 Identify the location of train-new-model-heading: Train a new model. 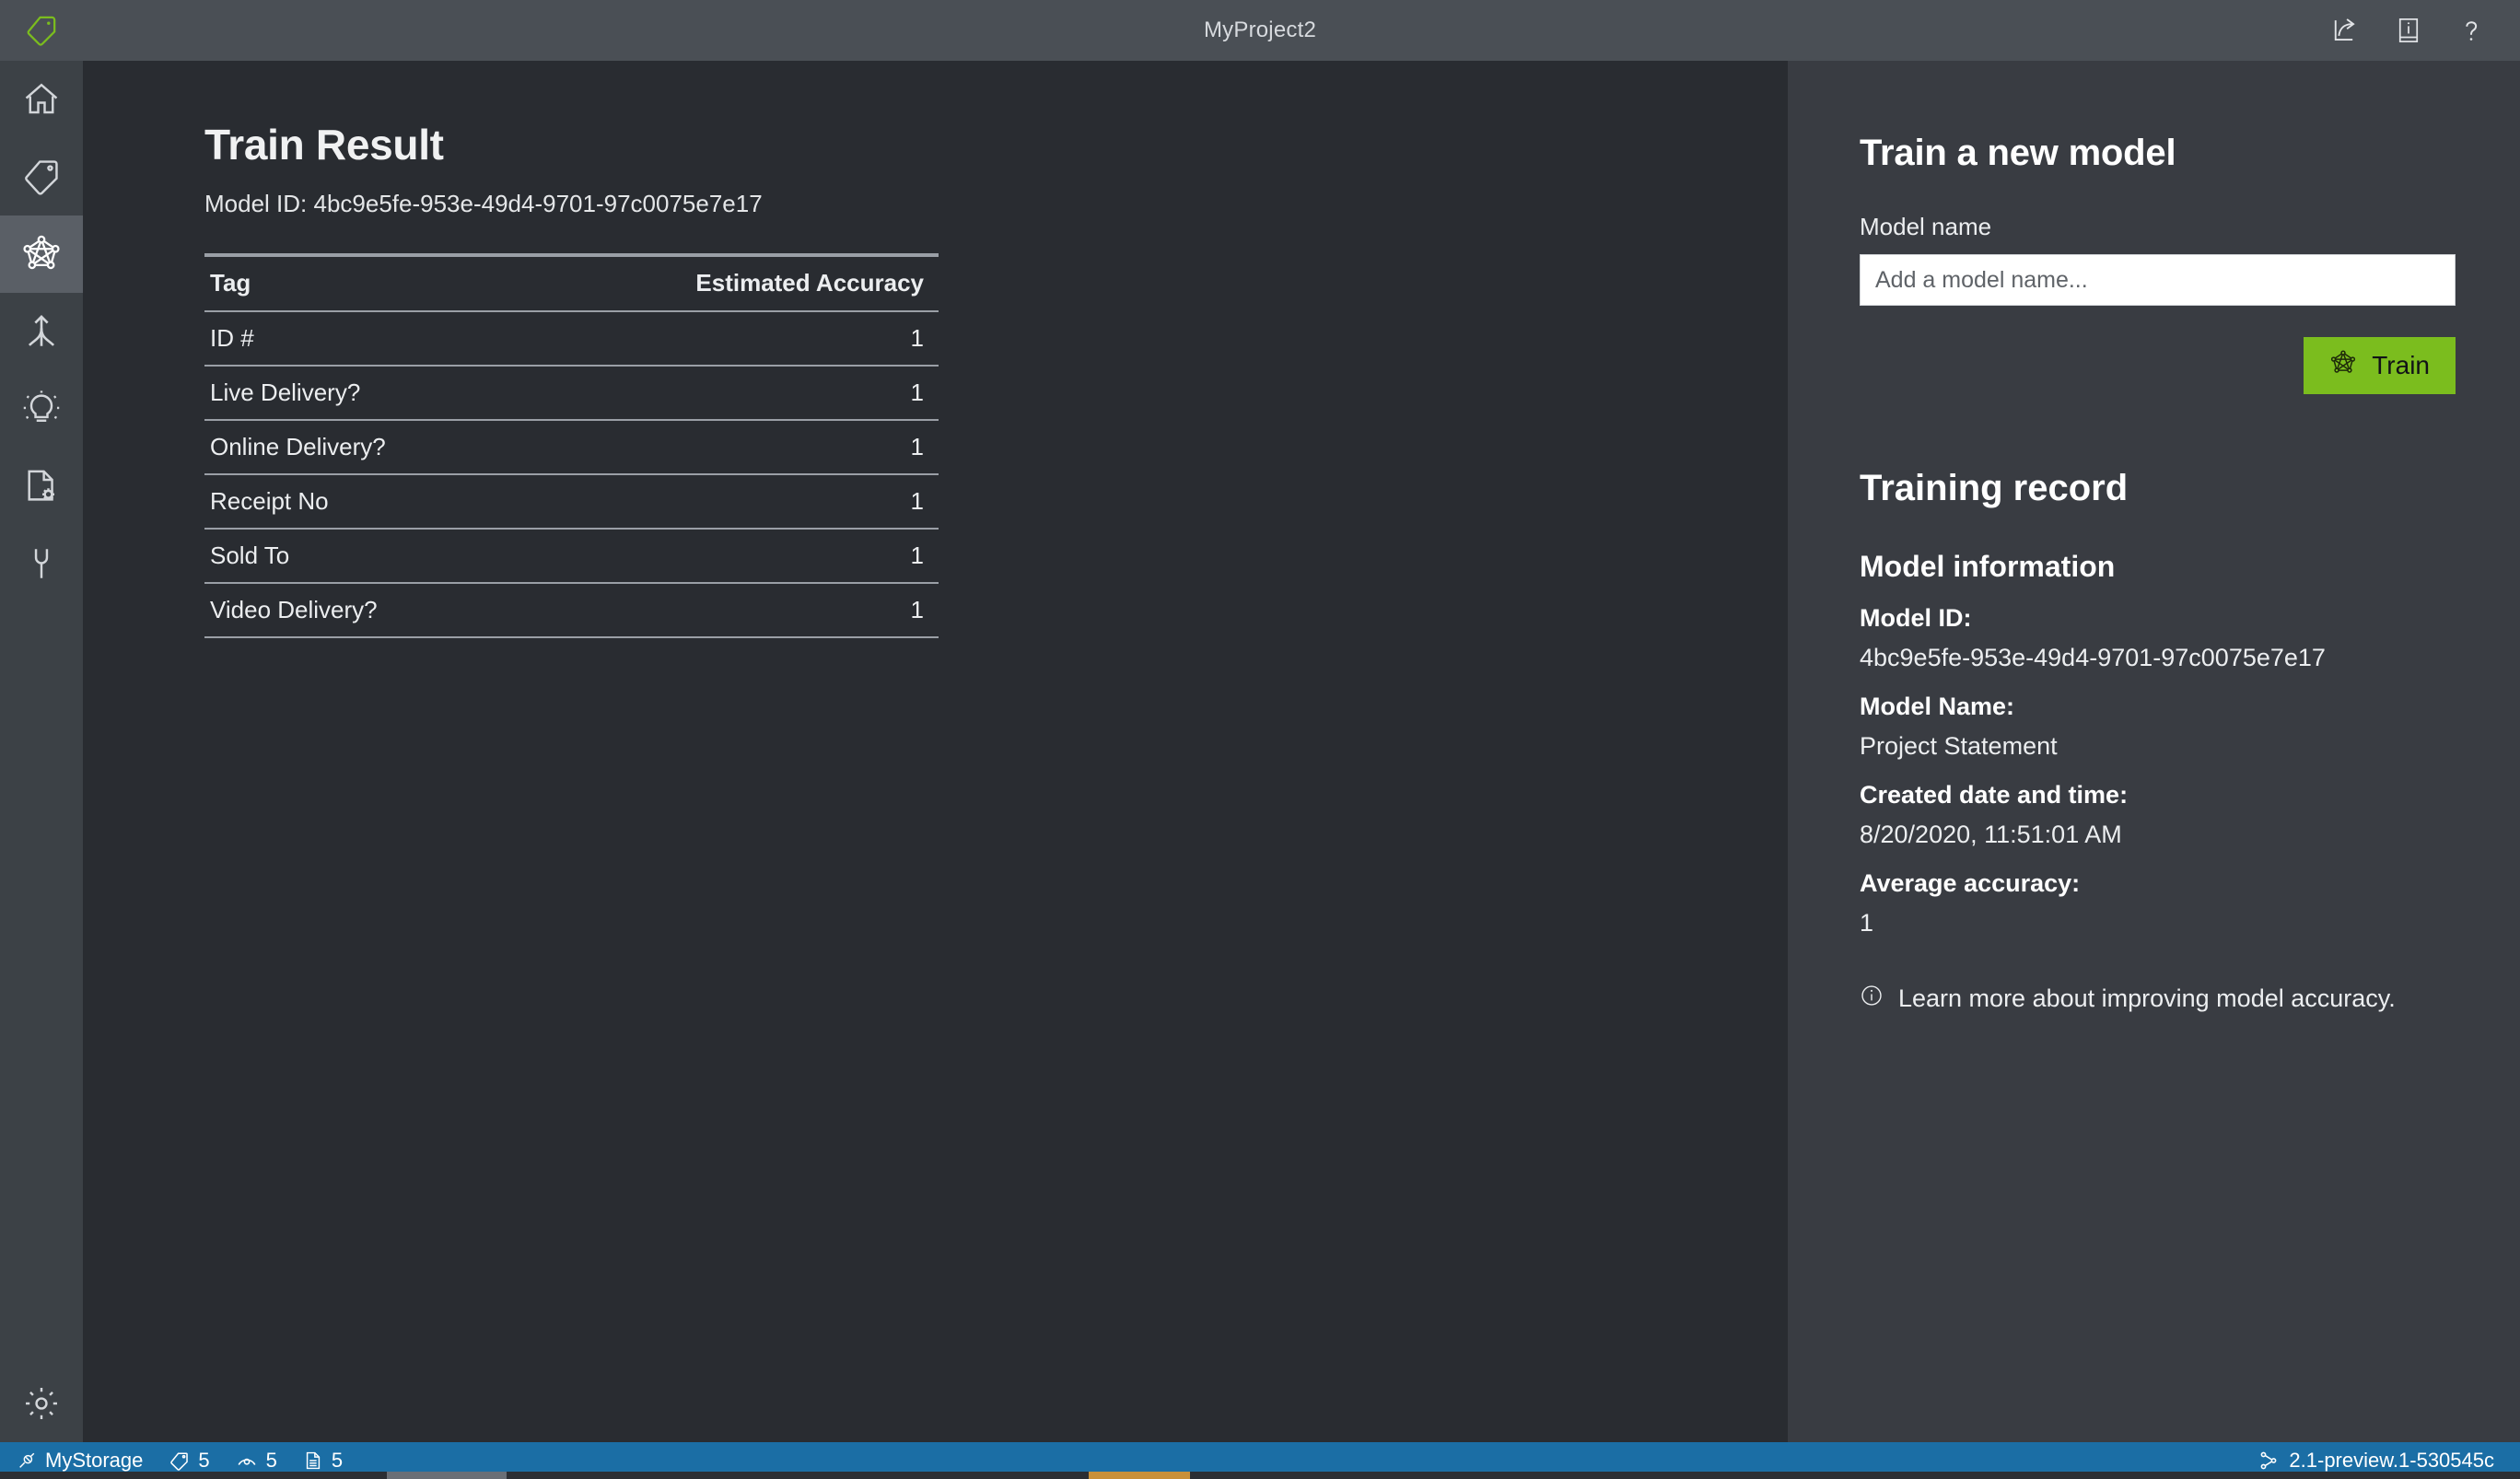
(2018, 153).